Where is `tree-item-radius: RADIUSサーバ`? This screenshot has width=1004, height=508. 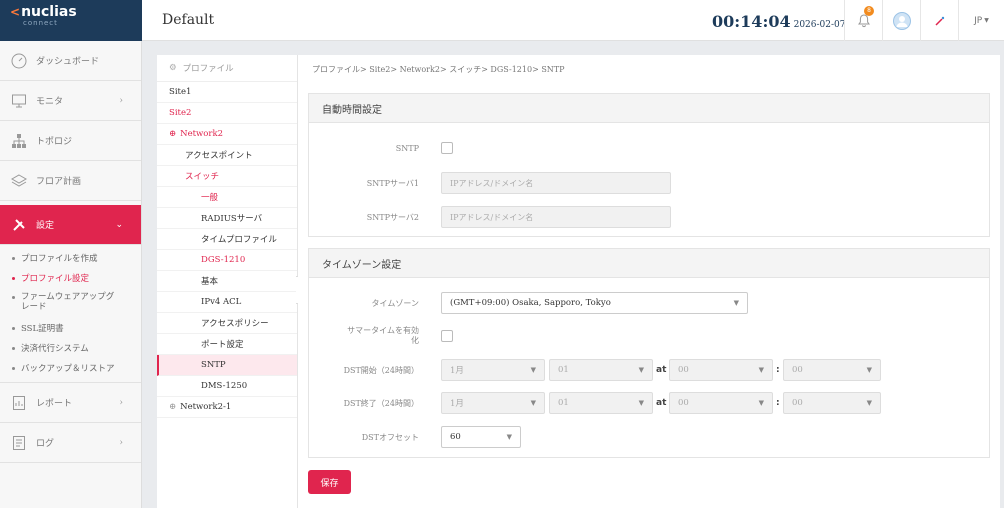
tree-item-radius: RADIUSサーバ is located at coordinates (227, 218).